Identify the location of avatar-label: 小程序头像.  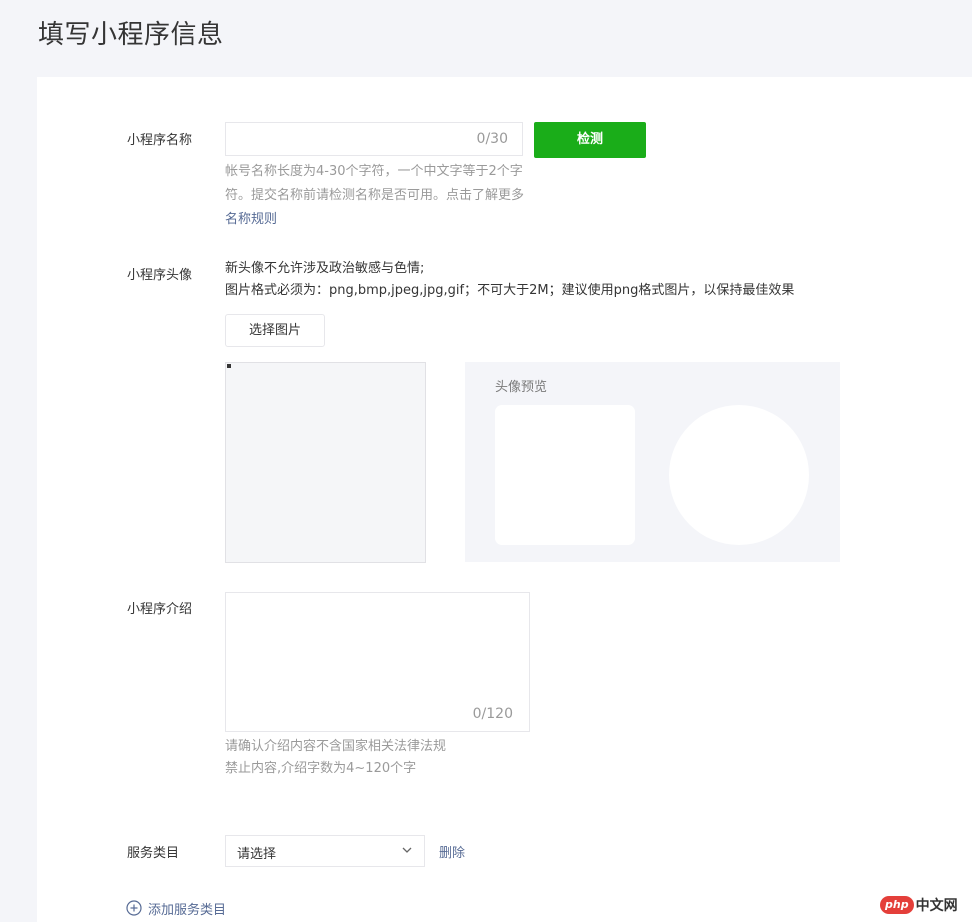
(160, 275).